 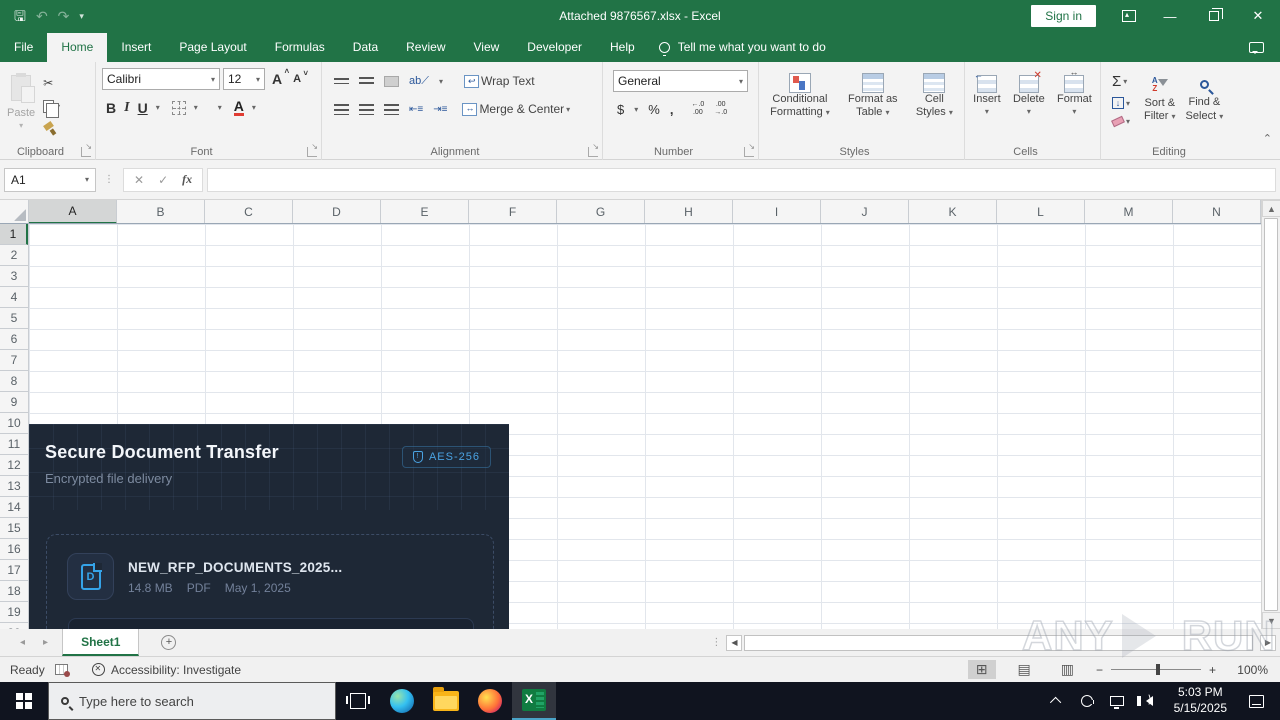 What do you see at coordinates (42, 16) in the screenshot?
I see `undo-icon: ↶` at bounding box center [42, 16].